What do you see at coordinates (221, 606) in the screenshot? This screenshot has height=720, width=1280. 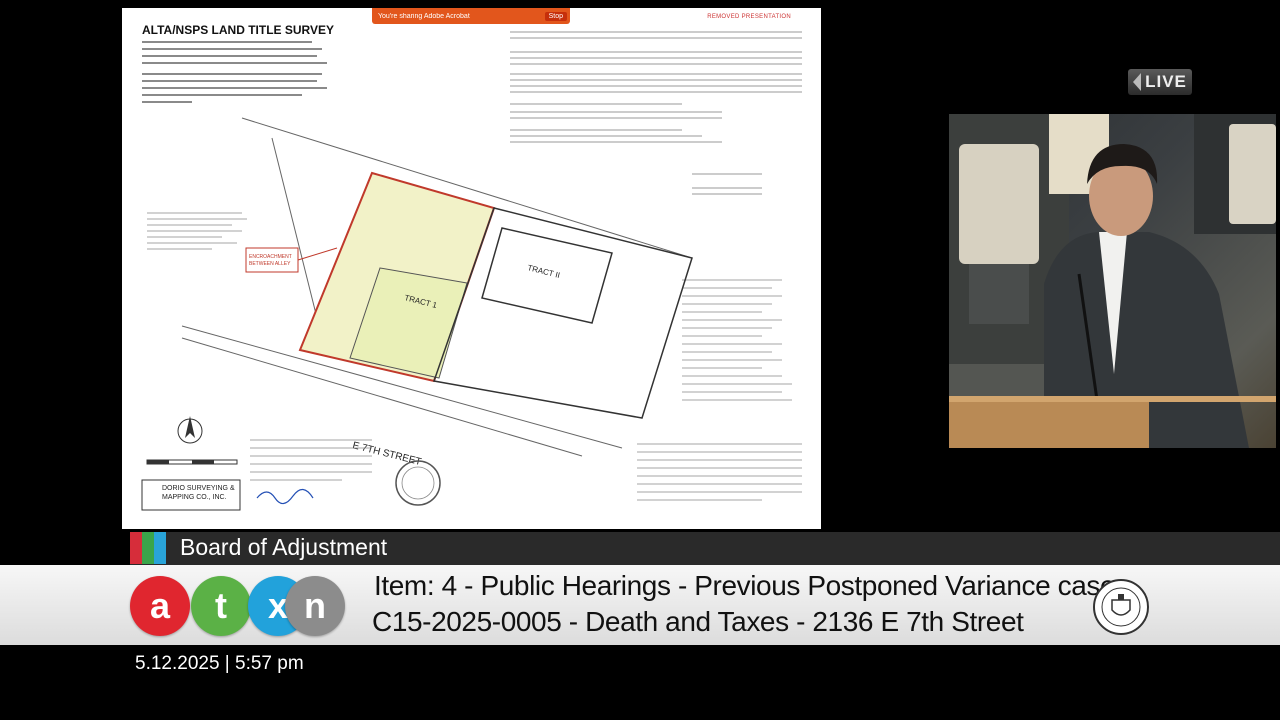 I see `atxn-logo-t-icon: t` at bounding box center [221, 606].